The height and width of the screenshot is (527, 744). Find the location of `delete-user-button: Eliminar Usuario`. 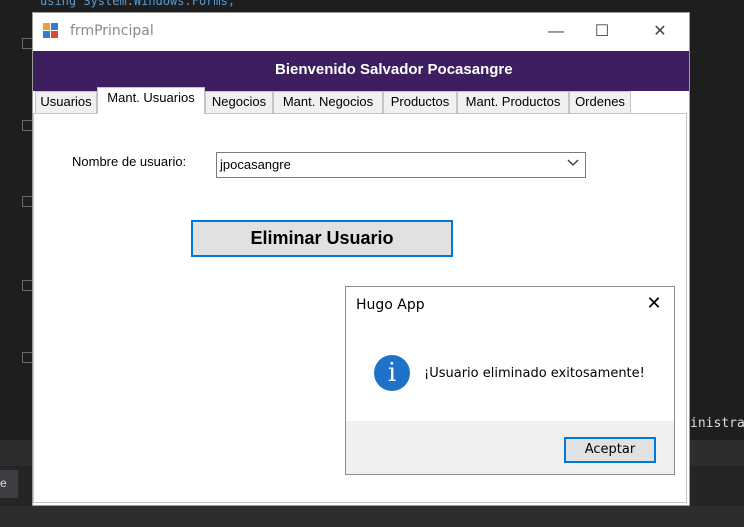

delete-user-button: Eliminar Usuario is located at coordinates (322, 238).